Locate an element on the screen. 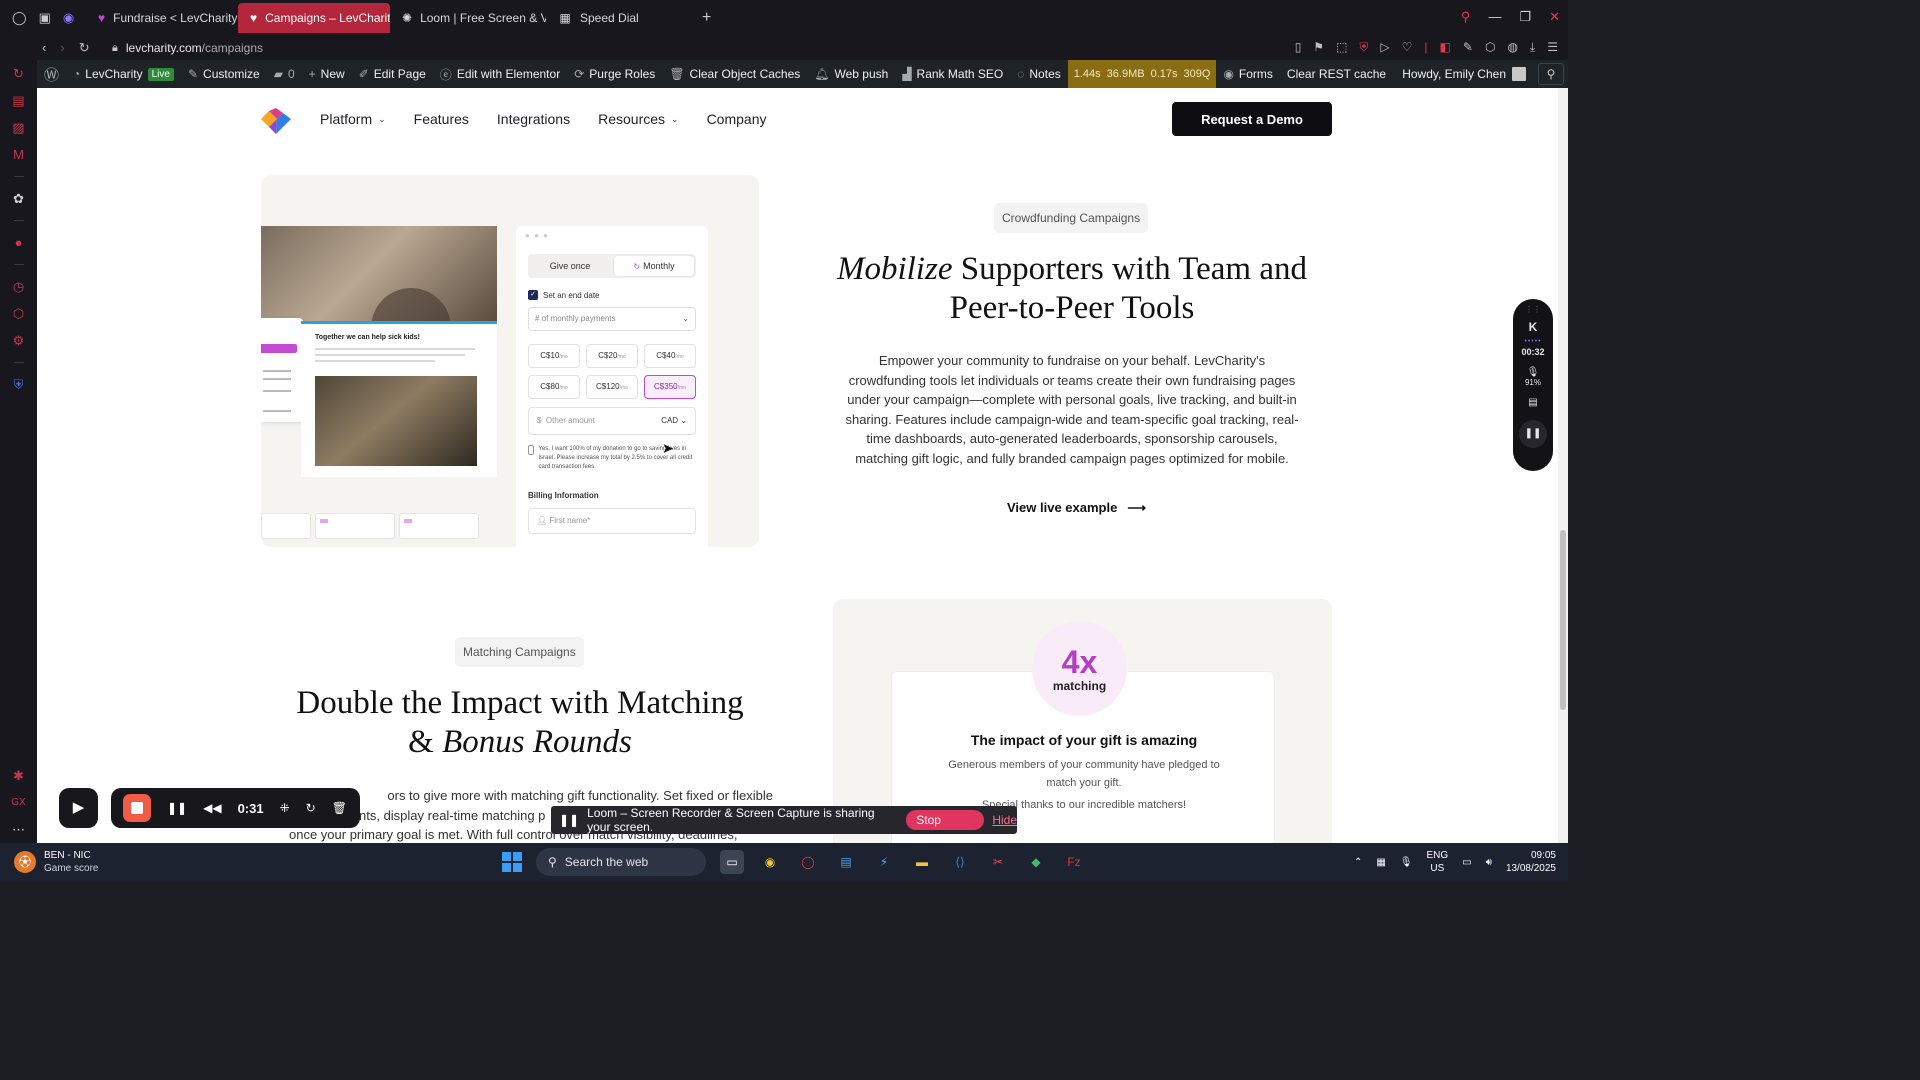 The height and width of the screenshot is (1080, 1920). opera-icon: ◯ is located at coordinates (808, 862).